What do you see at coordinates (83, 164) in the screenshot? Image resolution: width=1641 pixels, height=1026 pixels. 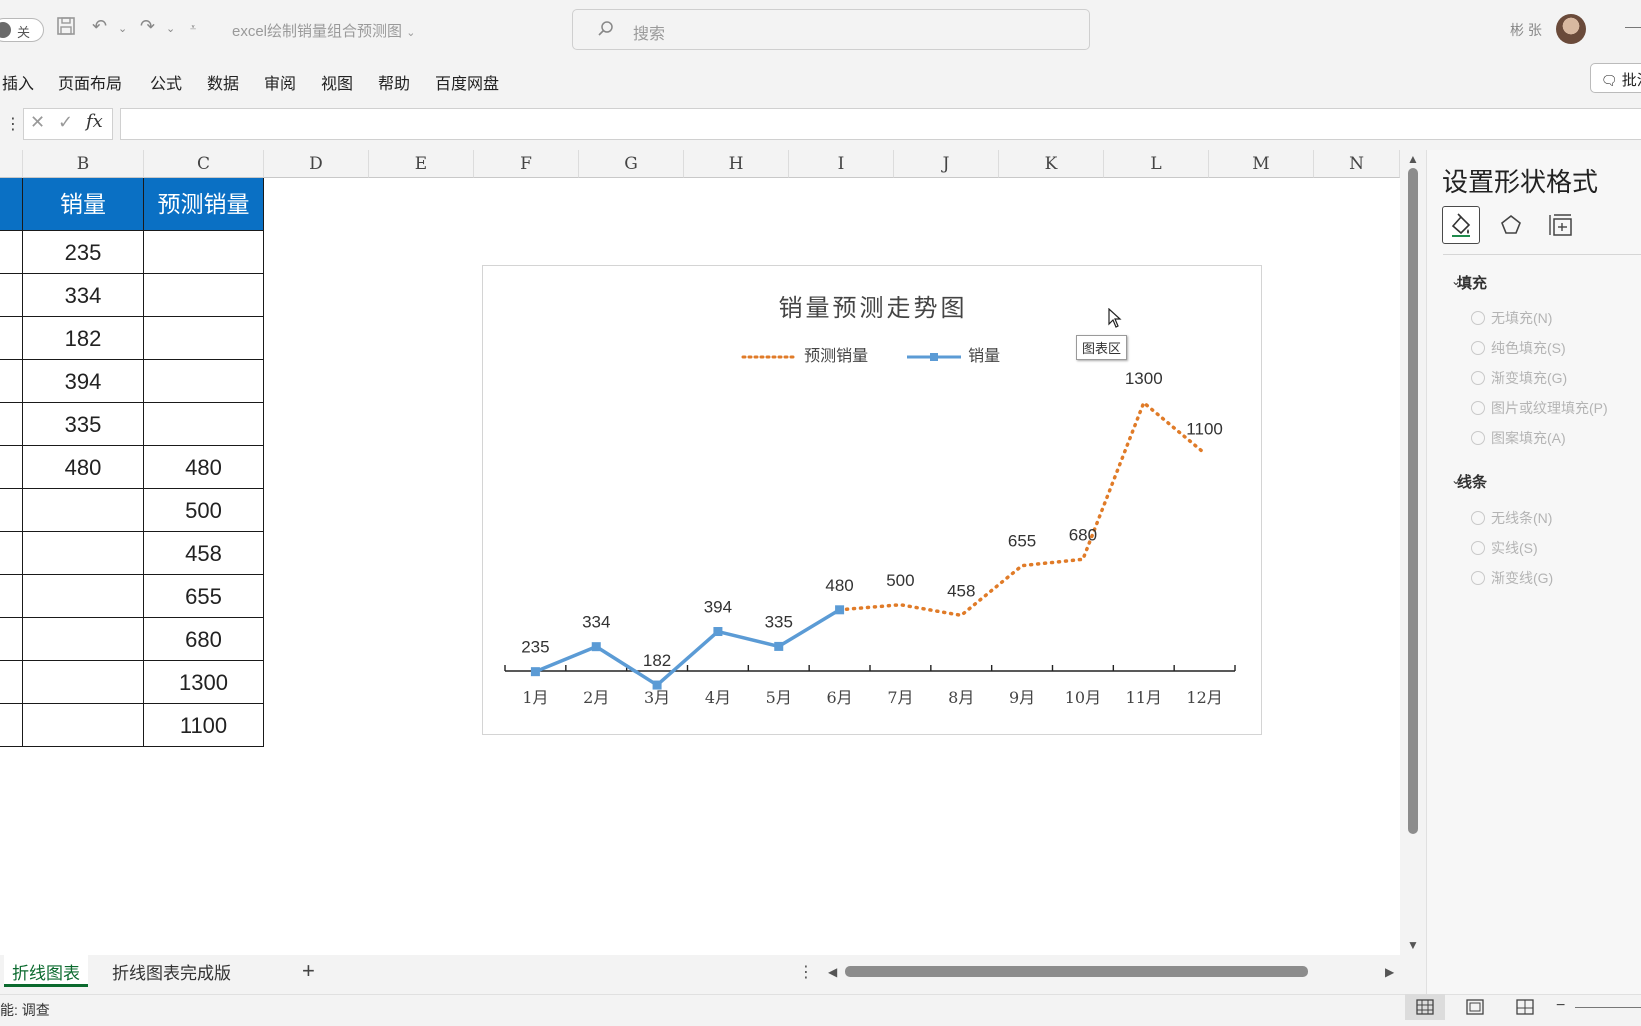 I see `column-header-b: B` at bounding box center [83, 164].